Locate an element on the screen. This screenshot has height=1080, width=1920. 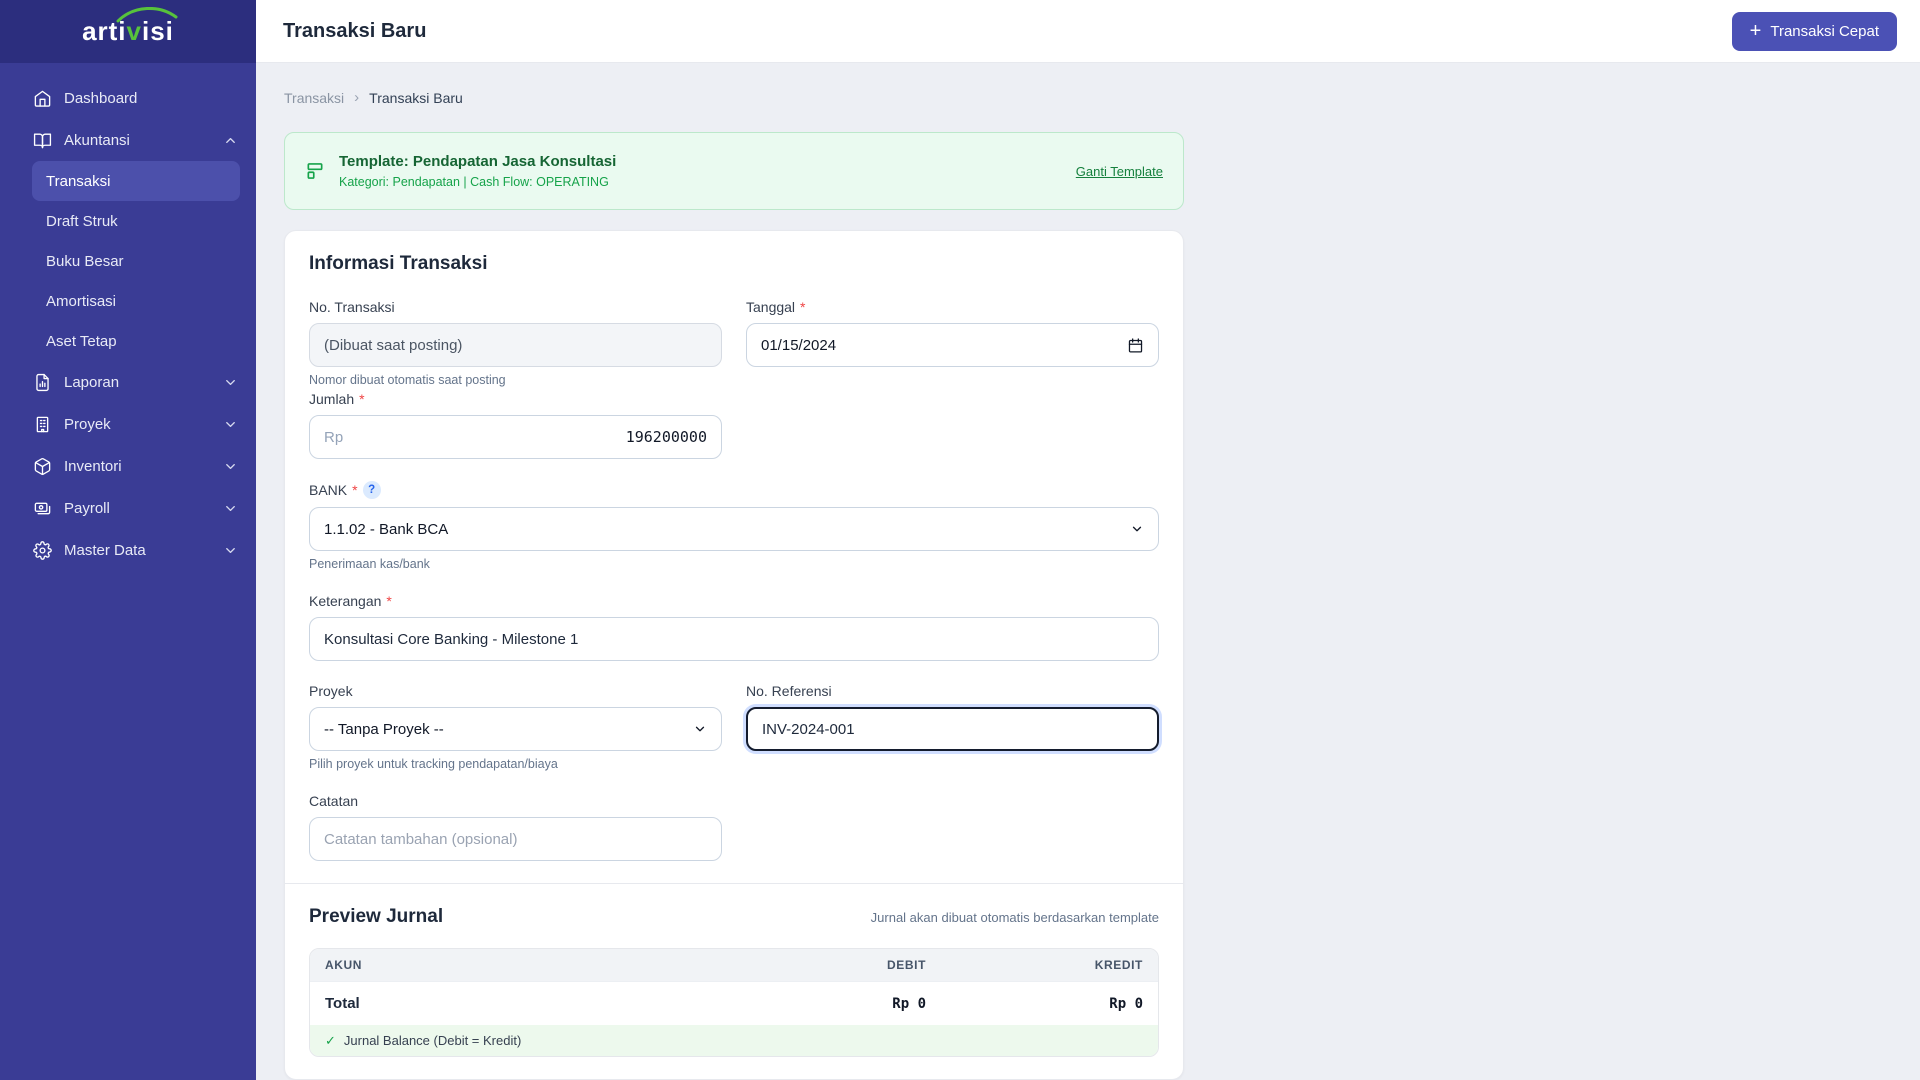
sidebar-subitem-draft-struk: Draft Struk is located at coordinates (136, 221).